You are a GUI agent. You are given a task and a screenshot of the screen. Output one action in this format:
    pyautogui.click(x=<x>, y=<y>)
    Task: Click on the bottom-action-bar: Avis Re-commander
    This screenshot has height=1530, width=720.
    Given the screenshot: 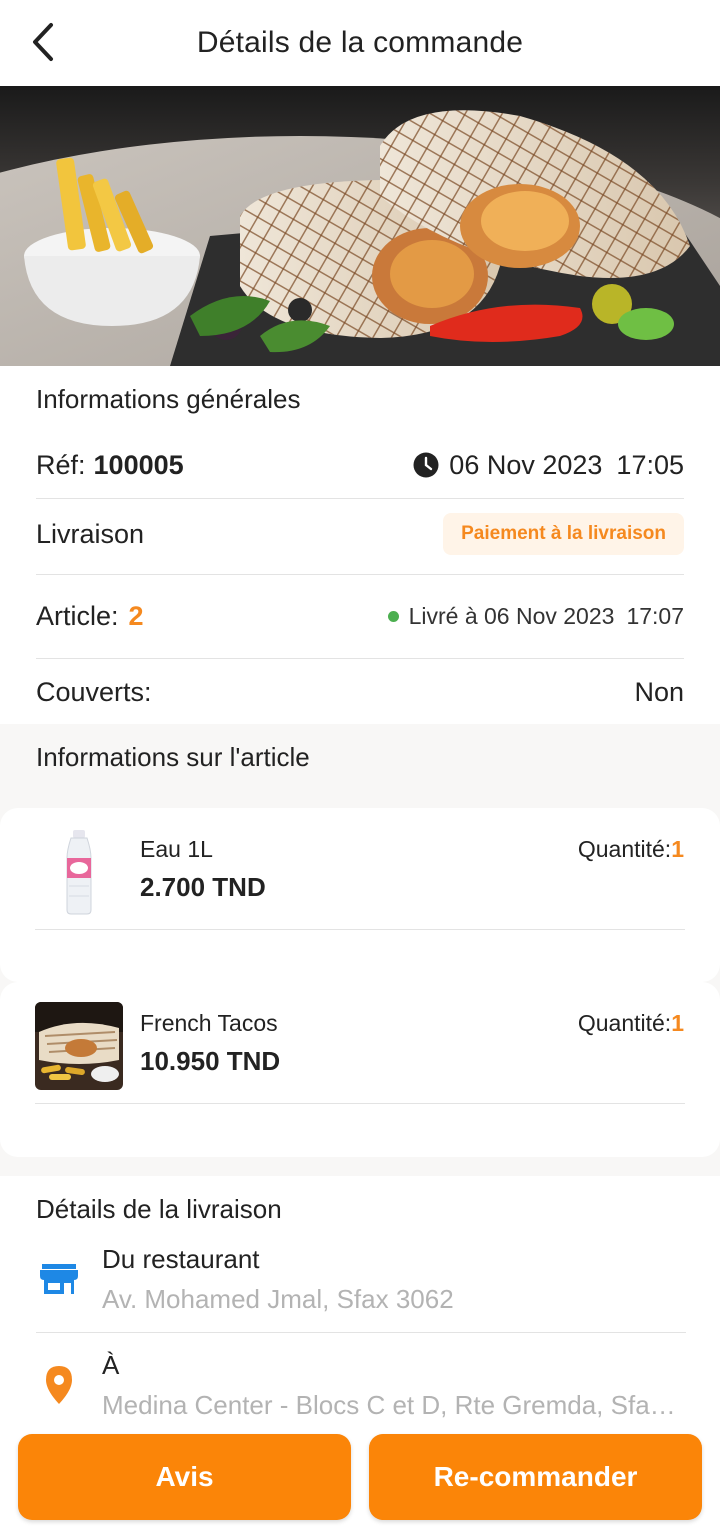 What is the action you would take?
    pyautogui.click(x=360, y=1477)
    